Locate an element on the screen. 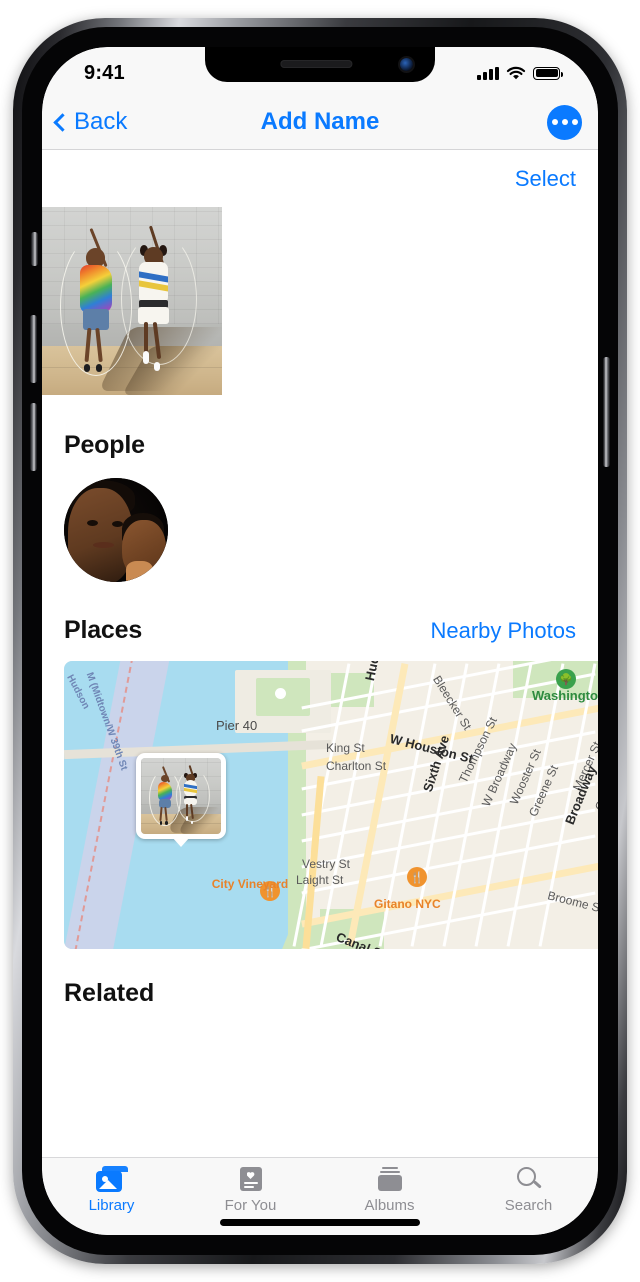 This screenshot has width=640, height=1282. status-bar-indicators is located at coordinates (520, 73).